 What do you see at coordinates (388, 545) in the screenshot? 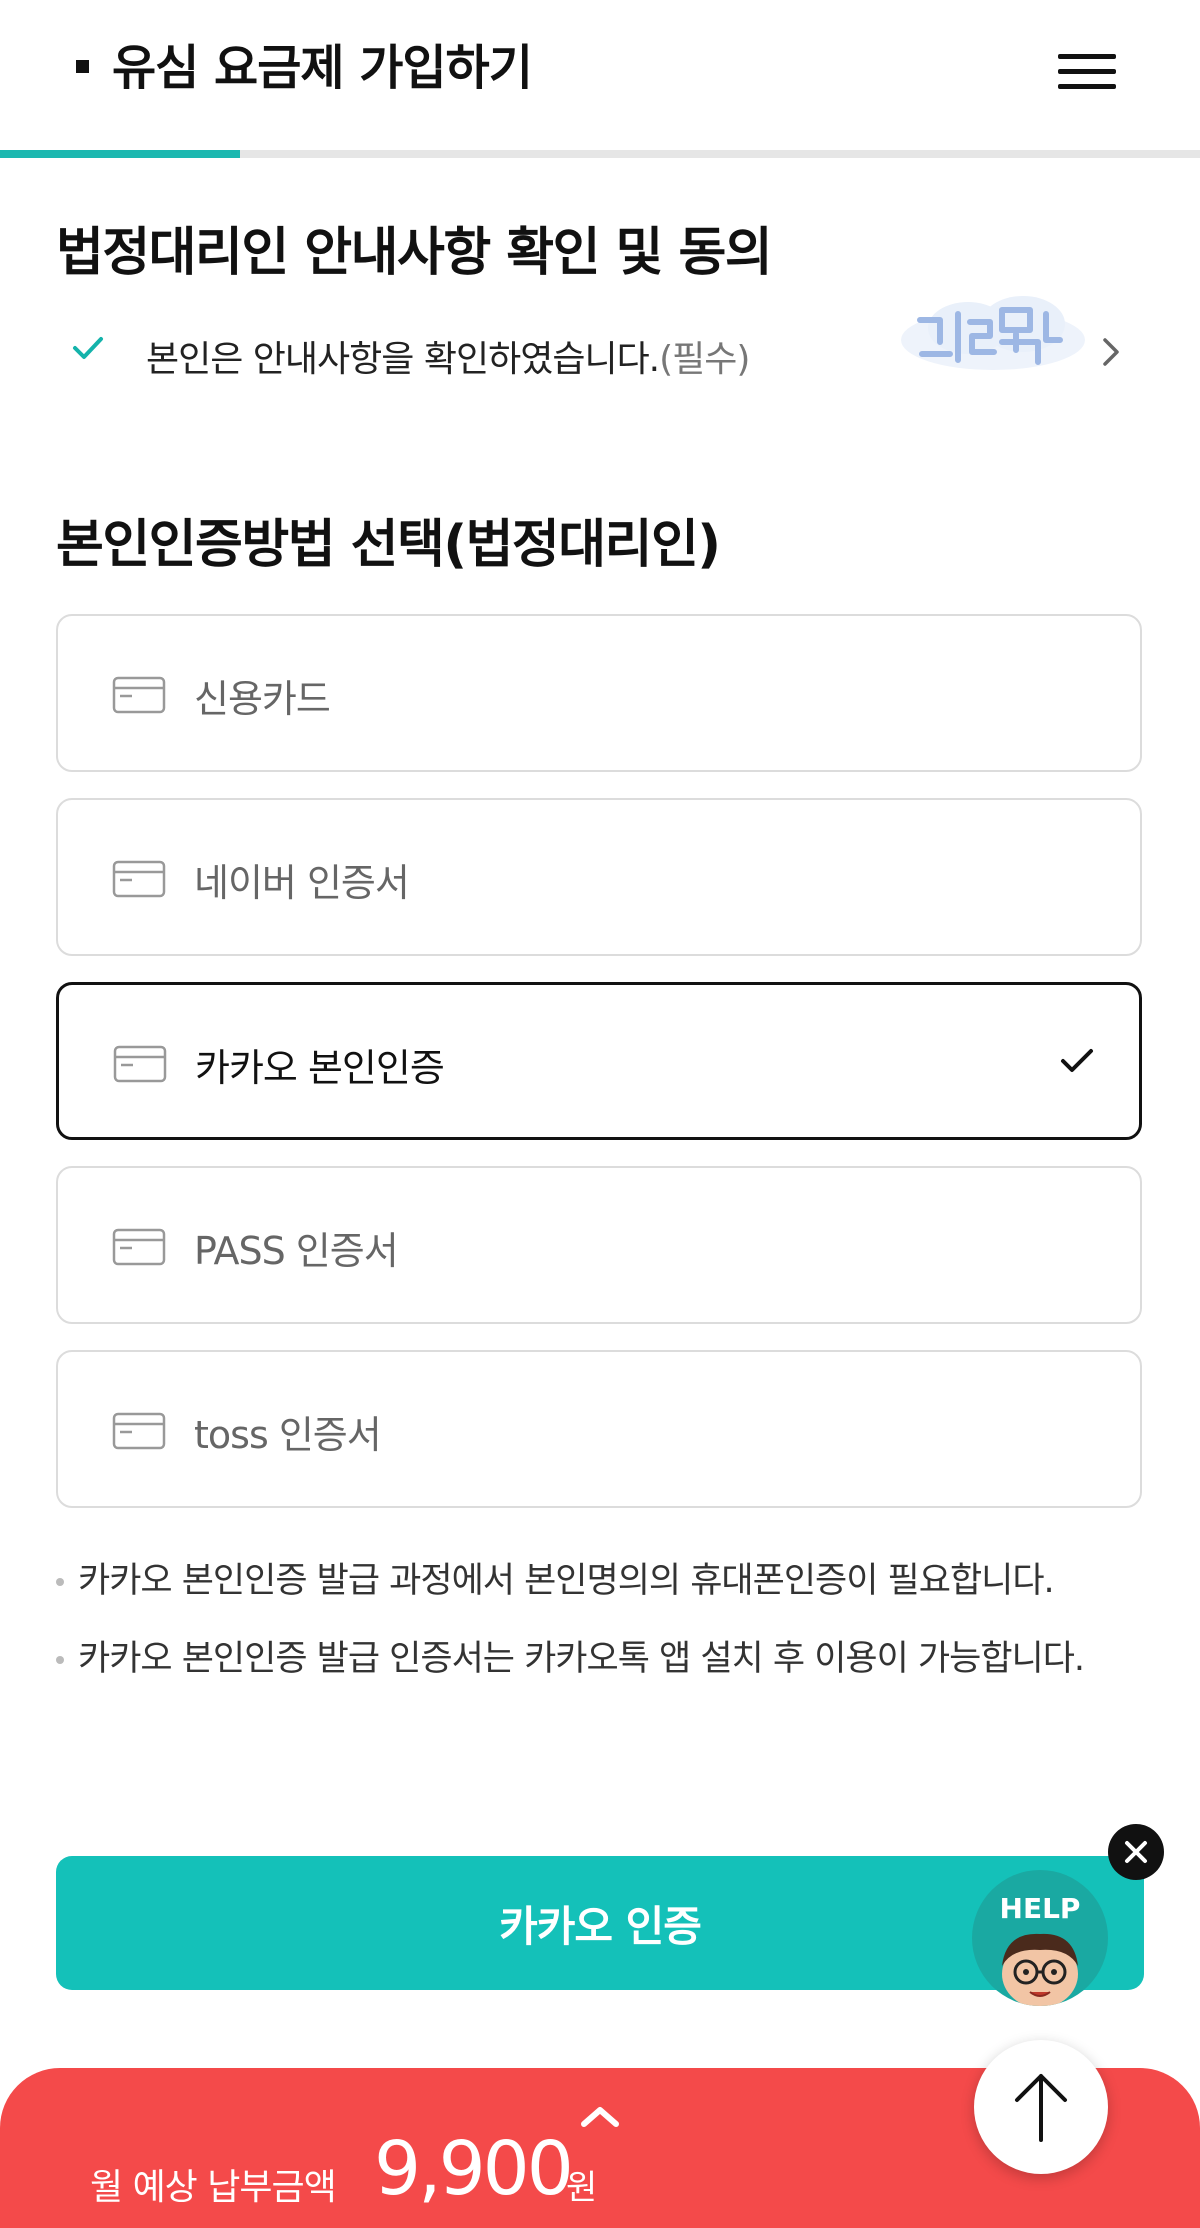
I see `auth-method-title: 본인인증방법 선택(법정대리인)` at bounding box center [388, 545].